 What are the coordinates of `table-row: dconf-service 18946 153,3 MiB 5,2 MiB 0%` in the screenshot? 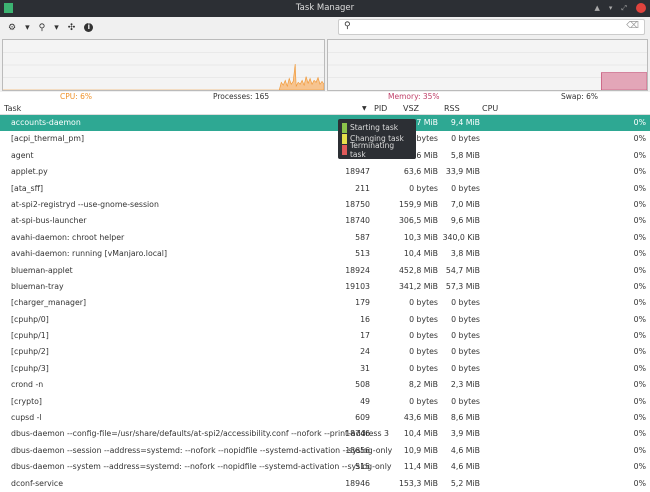 It's located at (325, 484).